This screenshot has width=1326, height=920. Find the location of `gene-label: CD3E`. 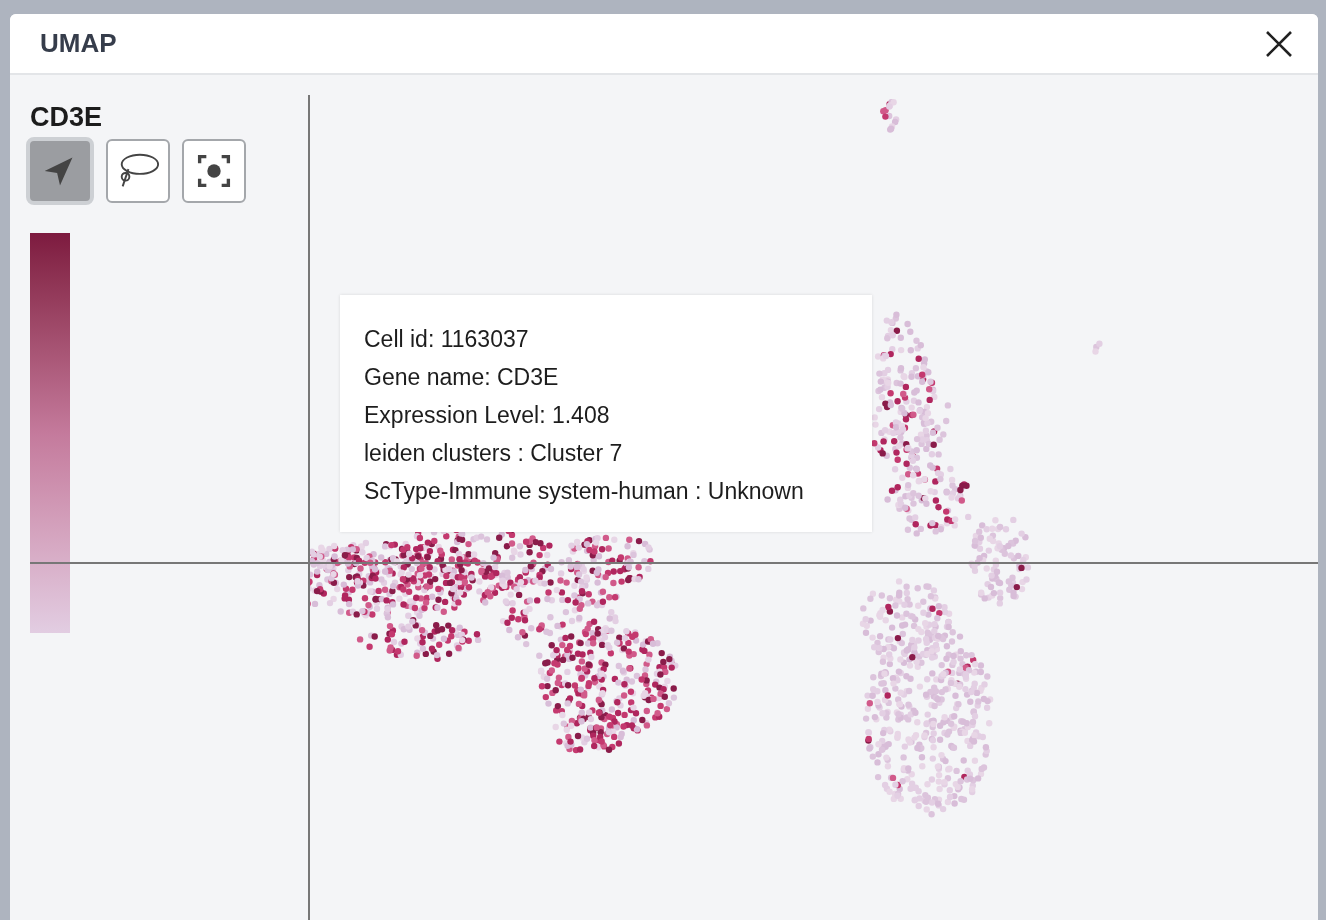

gene-label: CD3E is located at coordinates (66, 117).